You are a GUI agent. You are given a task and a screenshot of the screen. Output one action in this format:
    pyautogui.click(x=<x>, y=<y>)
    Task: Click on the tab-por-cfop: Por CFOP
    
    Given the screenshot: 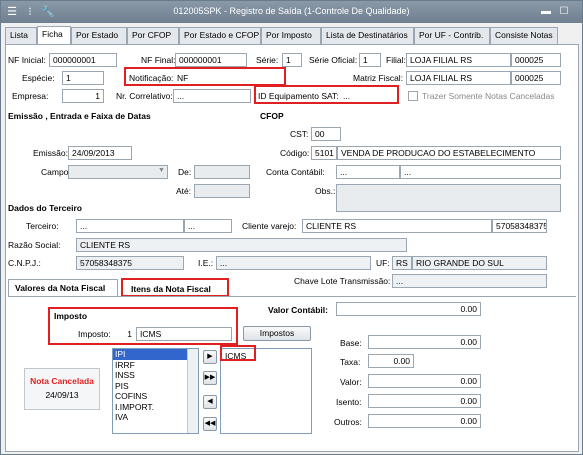 What is the action you would take?
    pyautogui.click(x=153, y=35)
    